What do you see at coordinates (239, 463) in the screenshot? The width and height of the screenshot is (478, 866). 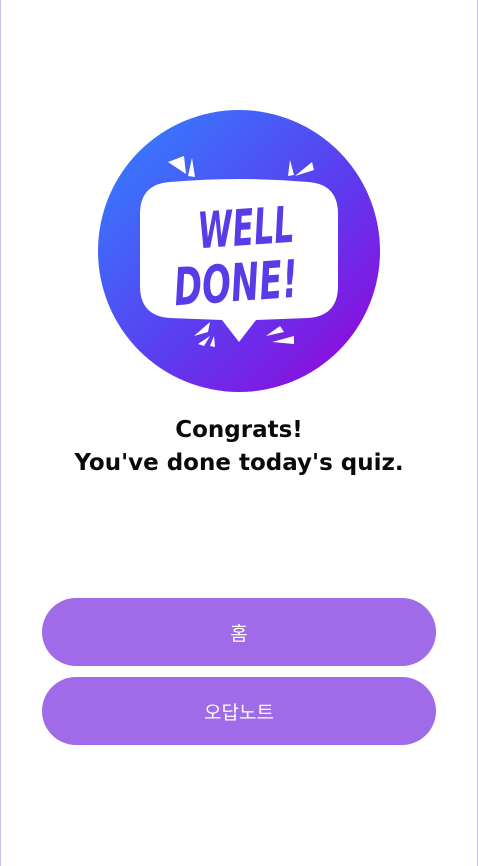 I see `quiz-done-subtitle: You've done today's quiz.` at bounding box center [239, 463].